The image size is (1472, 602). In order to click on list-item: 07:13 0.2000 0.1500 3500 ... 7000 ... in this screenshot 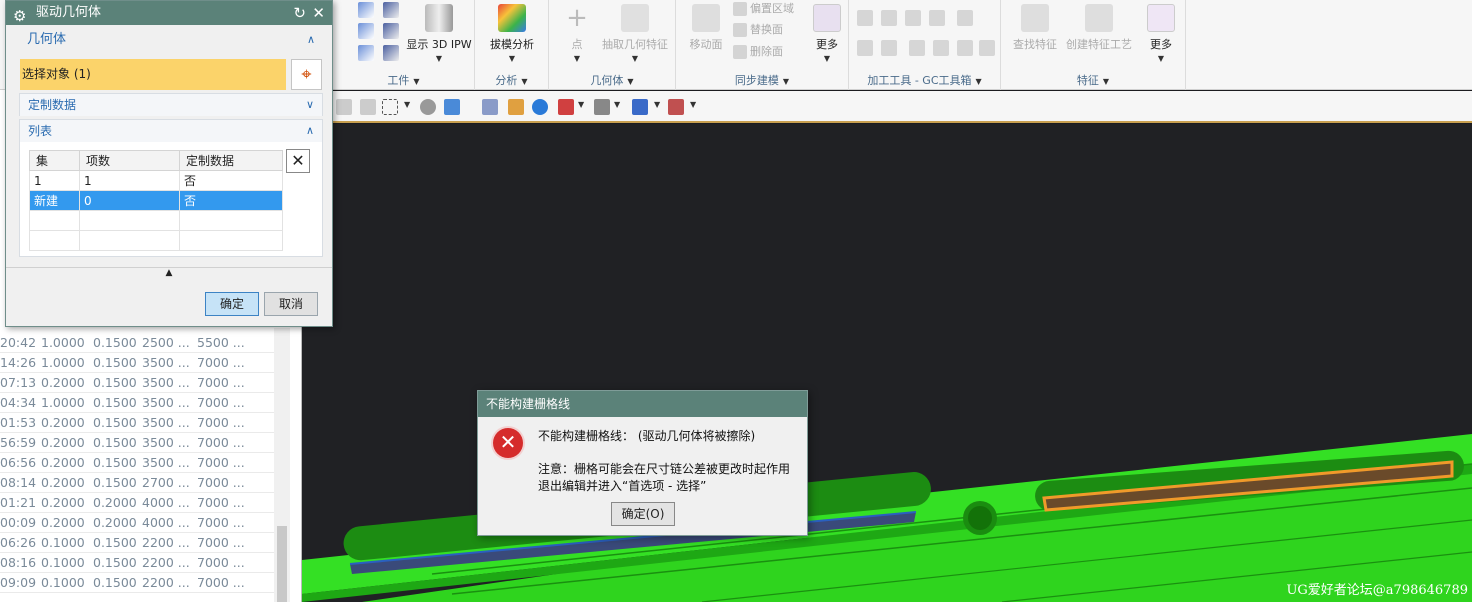, I will do `click(137, 383)`.